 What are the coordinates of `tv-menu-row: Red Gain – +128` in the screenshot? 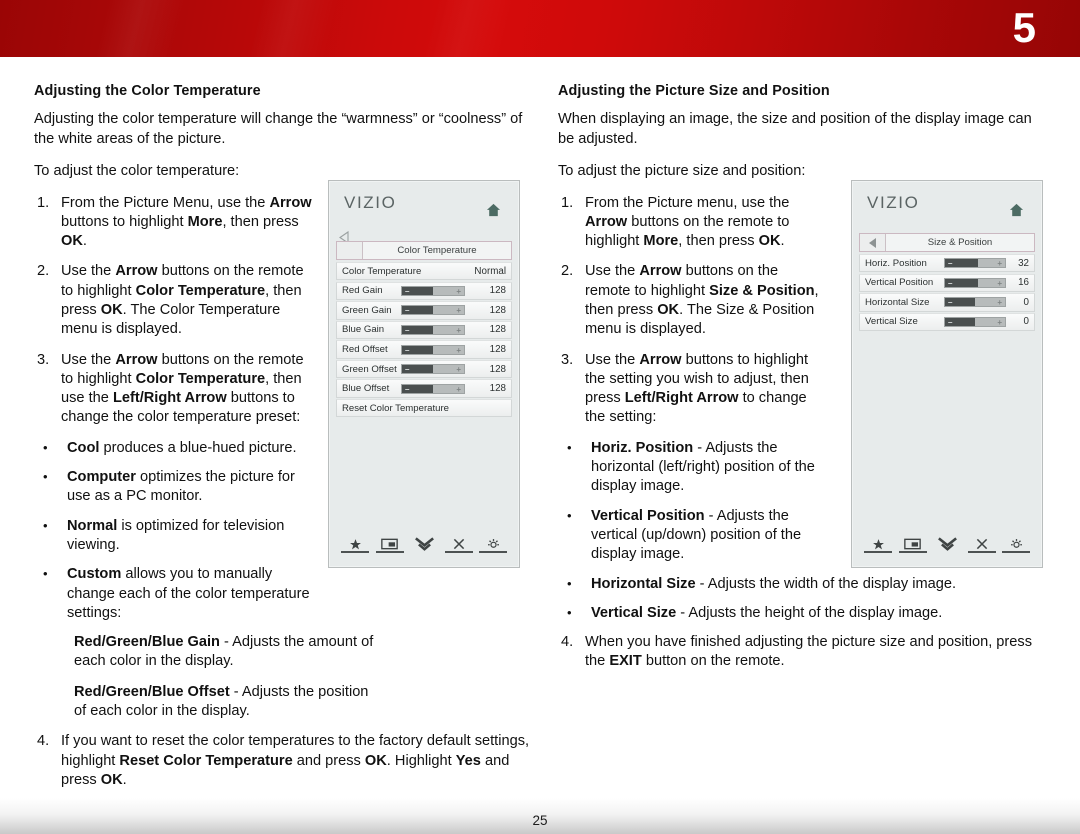 It's located at (424, 290).